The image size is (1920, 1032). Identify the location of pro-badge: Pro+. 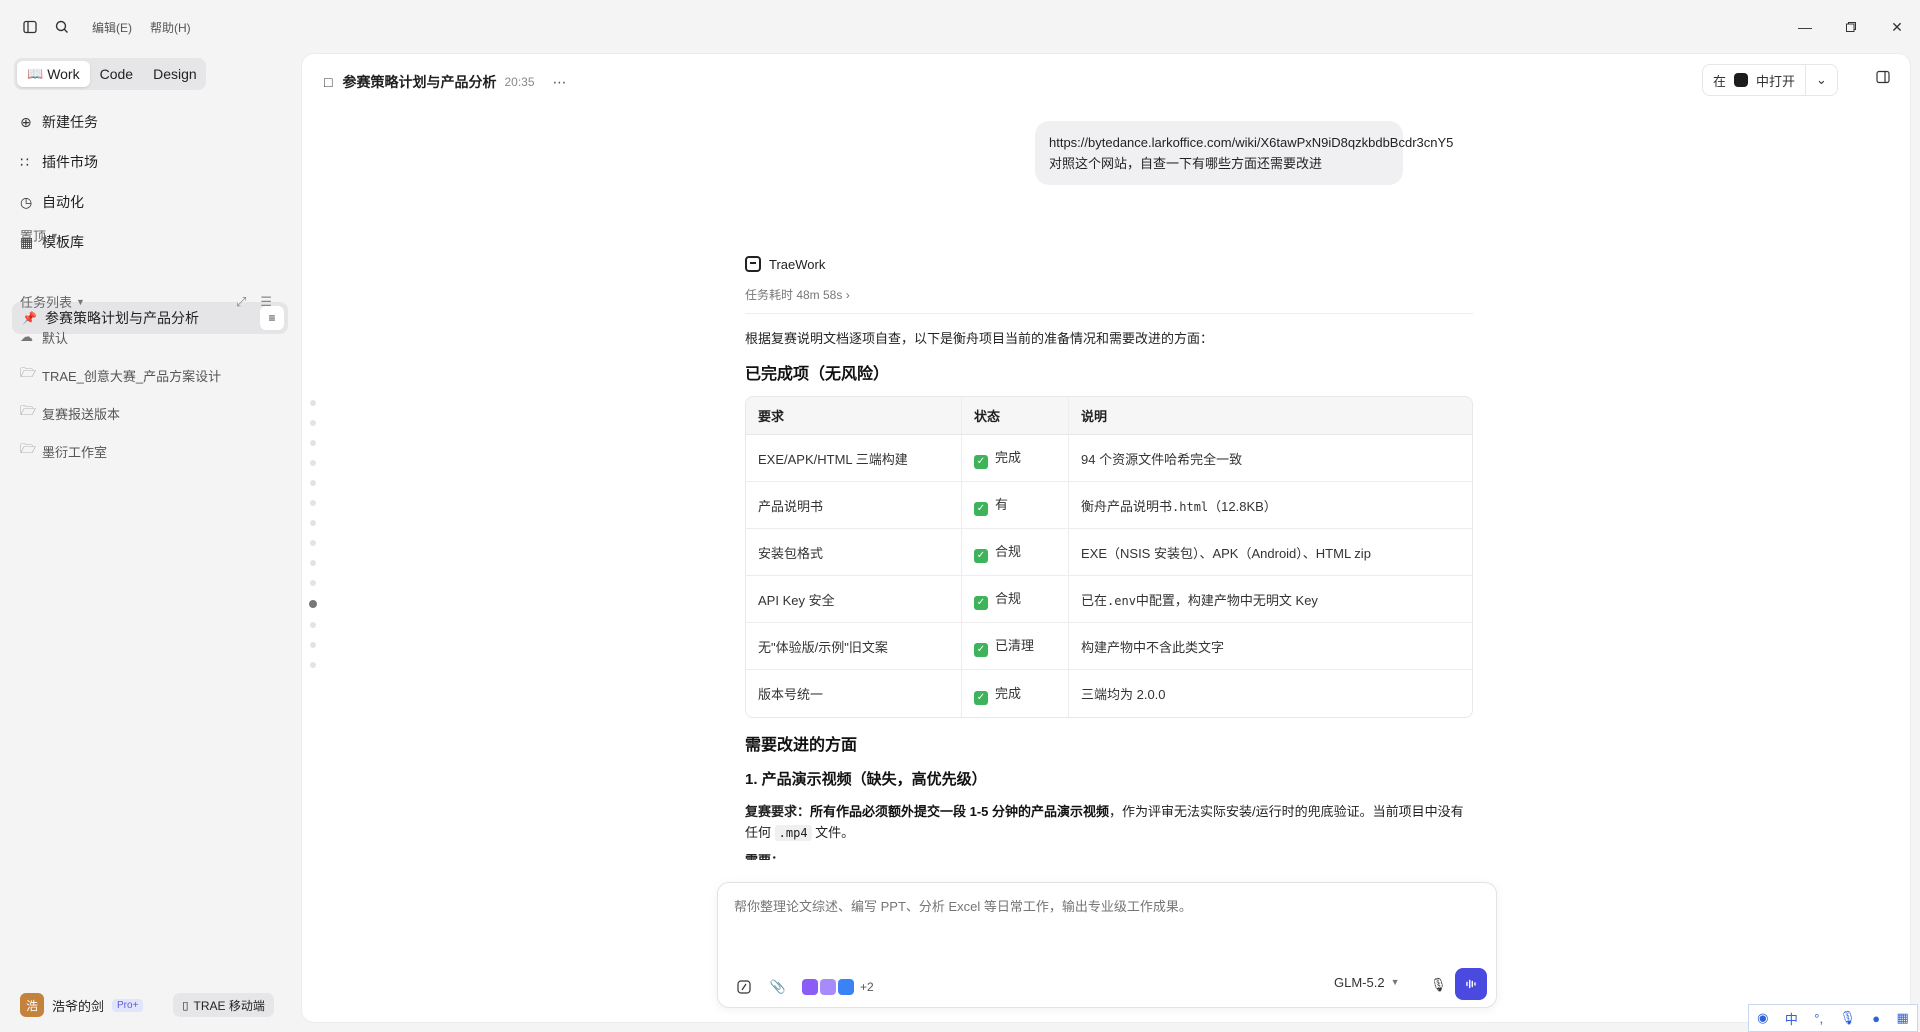
(128, 1005).